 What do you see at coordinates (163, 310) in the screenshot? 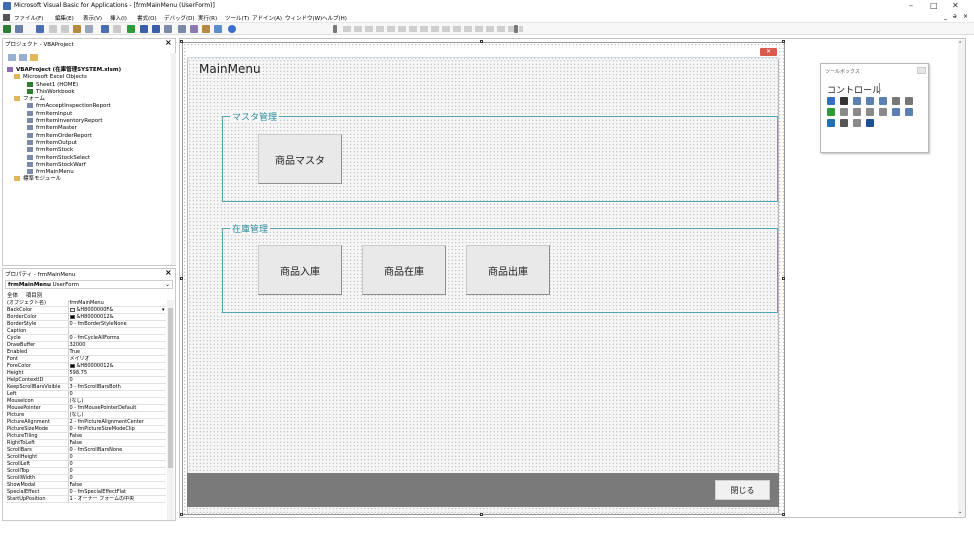
I see `dropdown-arrow-icon: ▾` at bounding box center [163, 310].